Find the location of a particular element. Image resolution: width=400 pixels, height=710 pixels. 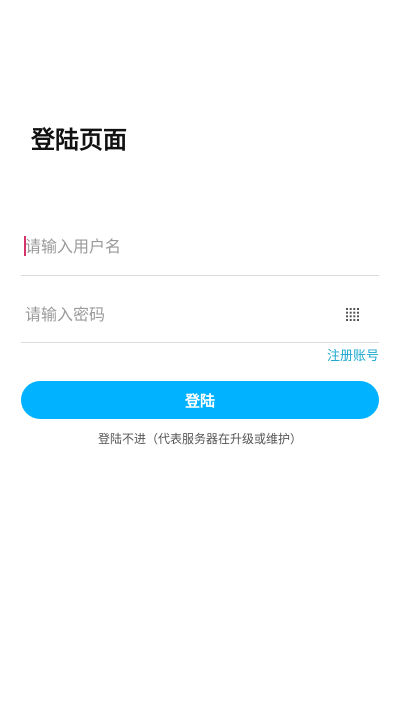

keypad-icon is located at coordinates (352, 314).